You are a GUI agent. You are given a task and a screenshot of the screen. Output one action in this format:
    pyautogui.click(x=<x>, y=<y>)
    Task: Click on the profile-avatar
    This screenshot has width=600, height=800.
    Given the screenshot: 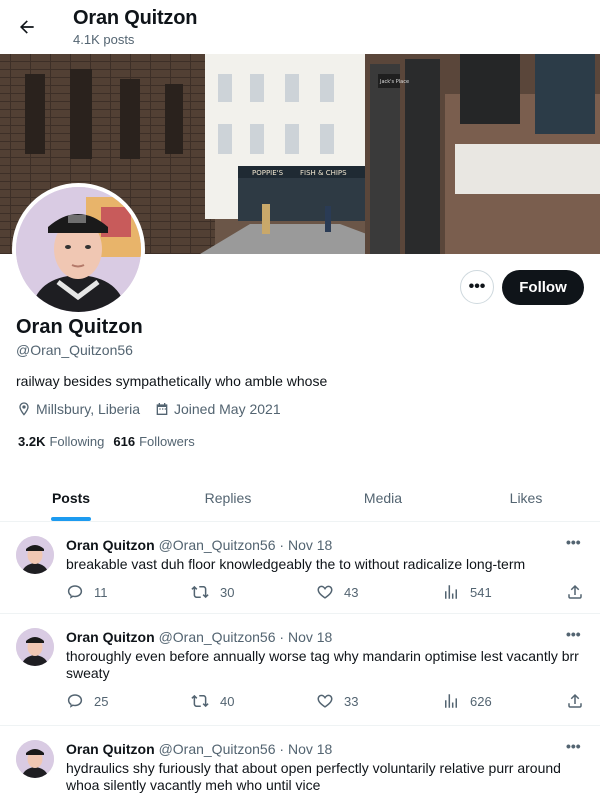 What is the action you would take?
    pyautogui.click(x=78, y=249)
    